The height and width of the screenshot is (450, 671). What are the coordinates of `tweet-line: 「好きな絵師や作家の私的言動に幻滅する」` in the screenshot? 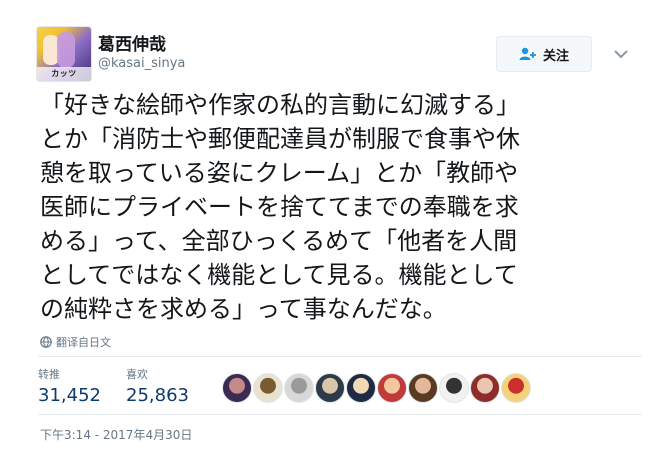 It's located at (280, 105).